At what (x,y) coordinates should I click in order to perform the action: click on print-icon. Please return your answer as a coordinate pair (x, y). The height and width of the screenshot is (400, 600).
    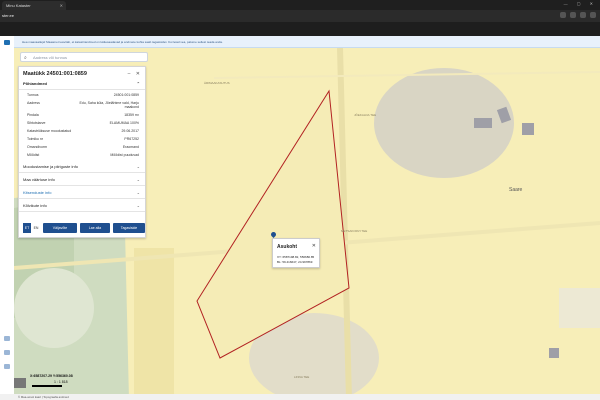
    Looking at the image, I should click on (7, 366).